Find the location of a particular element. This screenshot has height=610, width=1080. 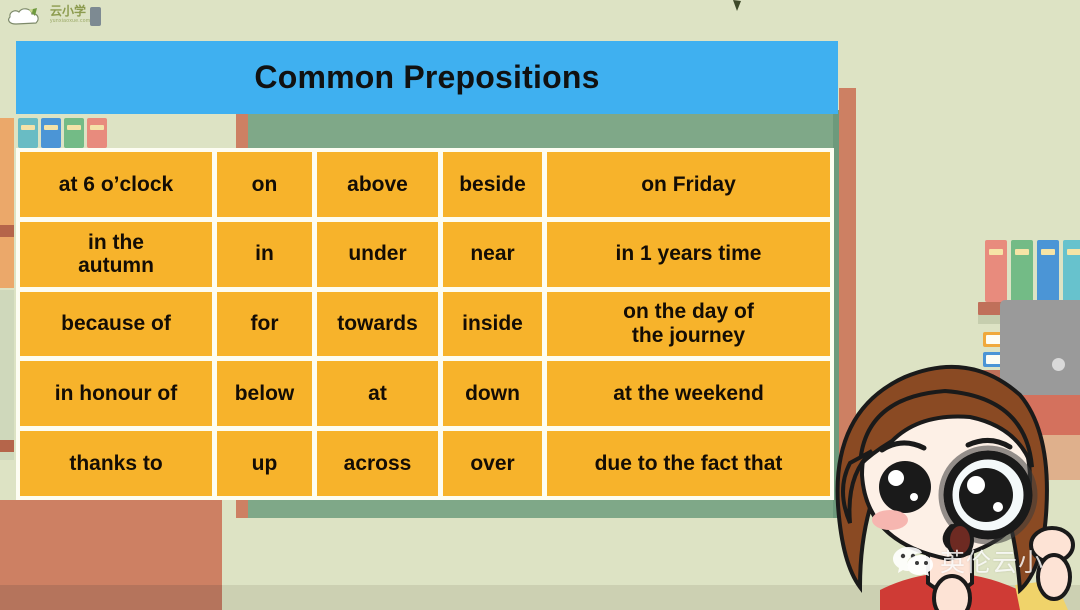

table-cell: inside is located at coordinates (492, 324).